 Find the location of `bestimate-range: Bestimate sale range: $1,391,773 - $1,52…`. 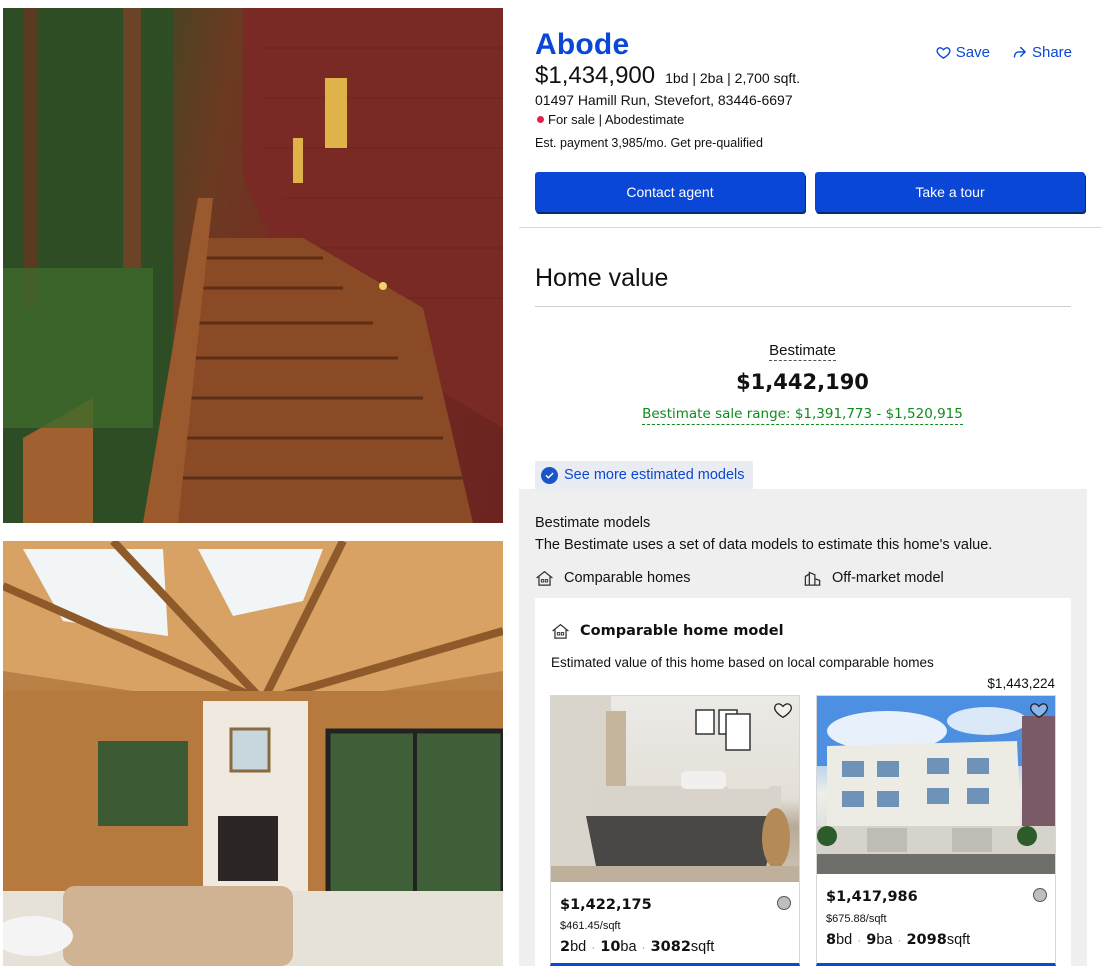

bestimate-range: Bestimate sale range: $1,391,773 - $1,52… is located at coordinates (802, 415).